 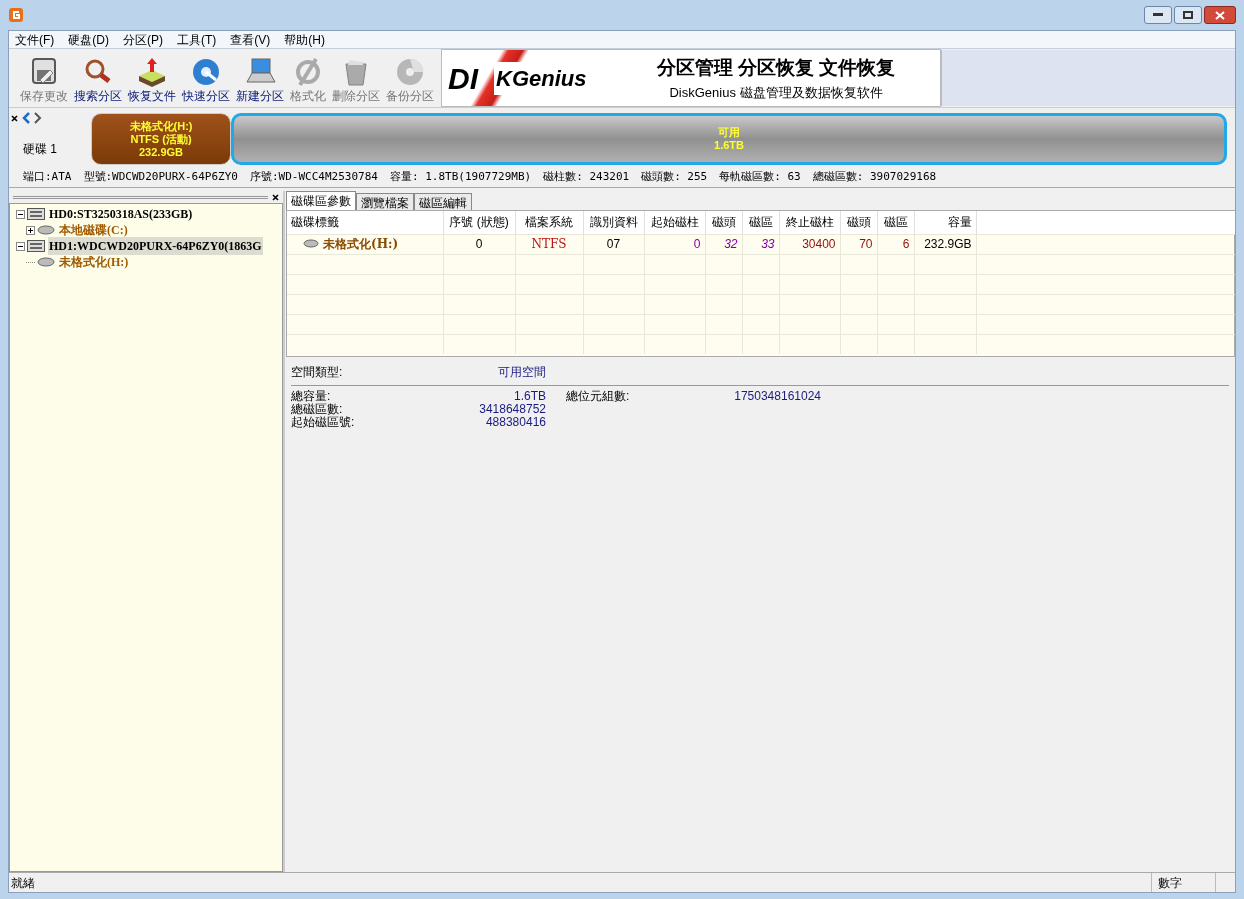 I want to click on toolbar-button: 快速分区, so click(x=206, y=80).